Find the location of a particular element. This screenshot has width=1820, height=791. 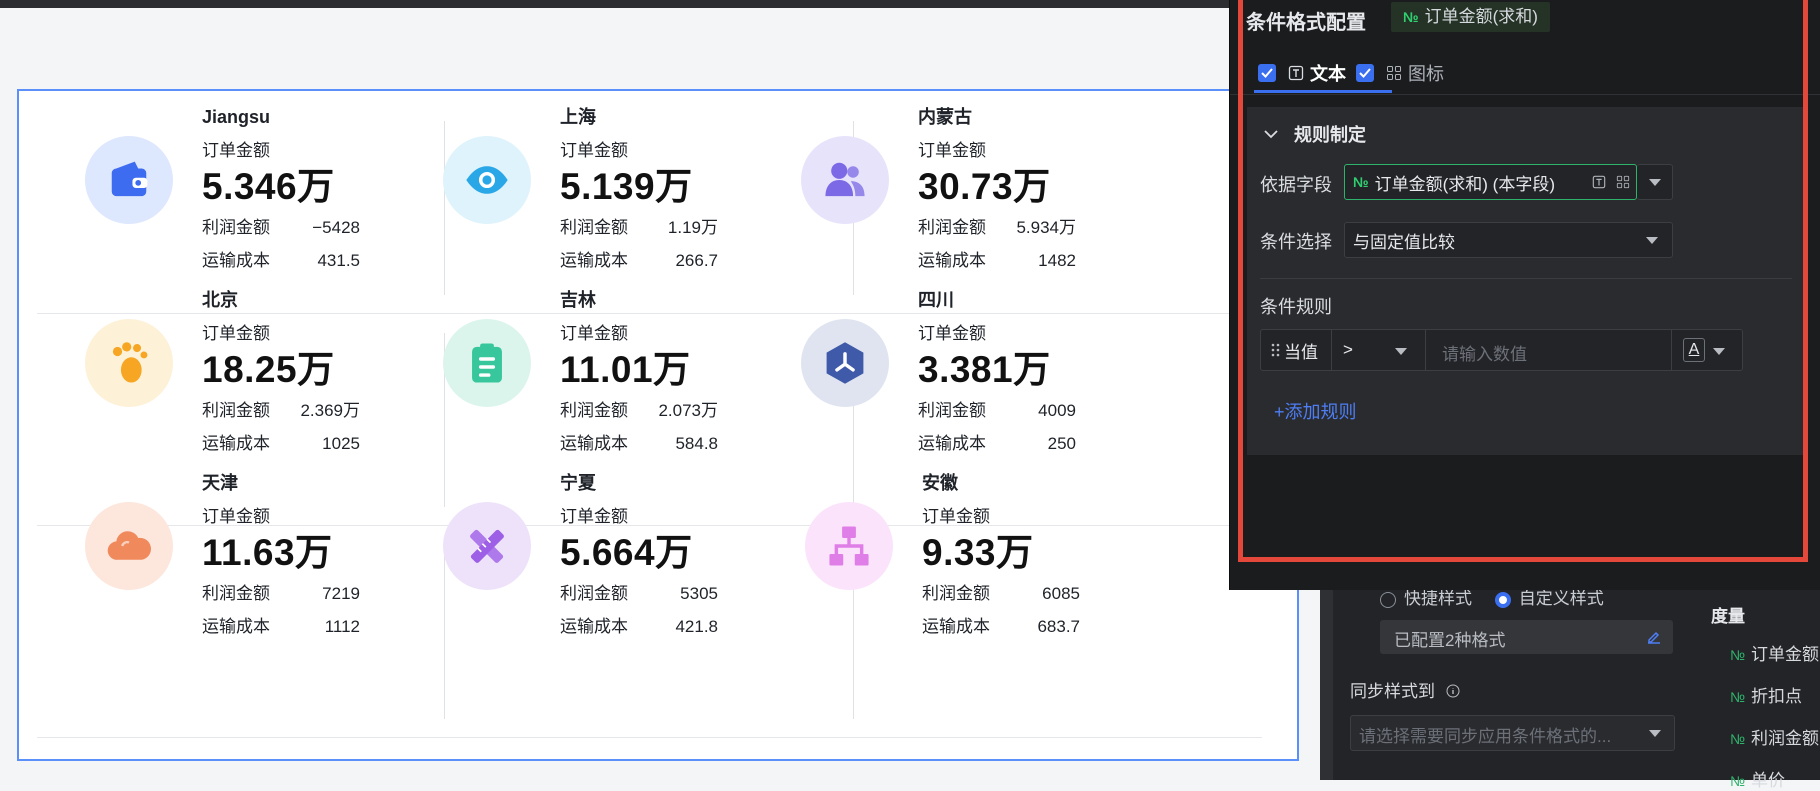

sync-style-label: 同步样式到 is located at coordinates (1392, 691).